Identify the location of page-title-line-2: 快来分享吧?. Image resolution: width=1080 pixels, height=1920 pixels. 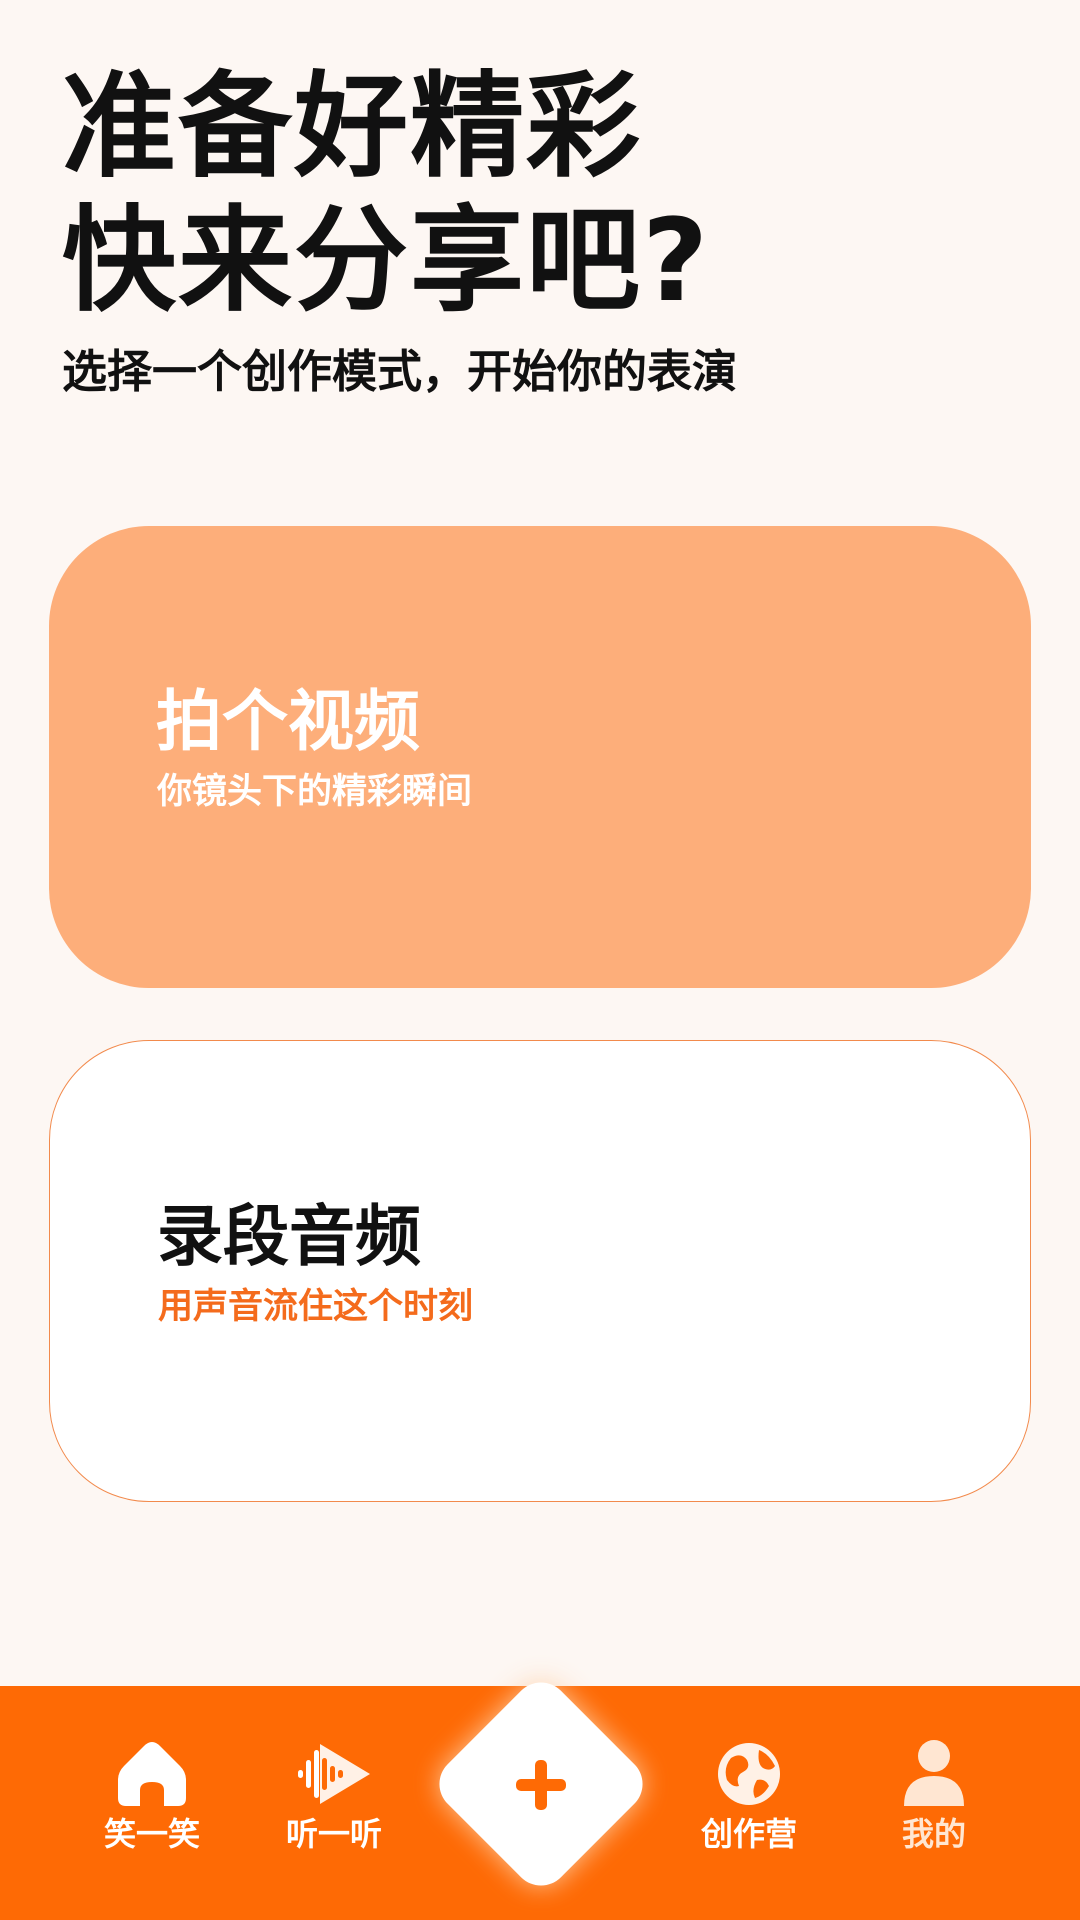
(386, 260).